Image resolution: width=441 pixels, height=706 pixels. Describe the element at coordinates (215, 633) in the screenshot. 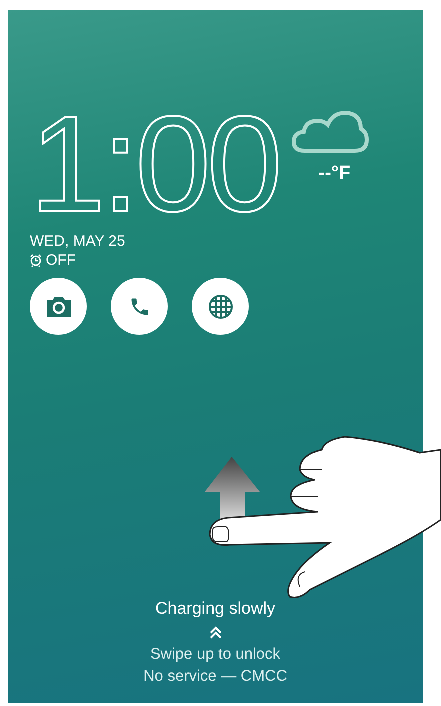

I see `double-chevron-up-icon` at that location.